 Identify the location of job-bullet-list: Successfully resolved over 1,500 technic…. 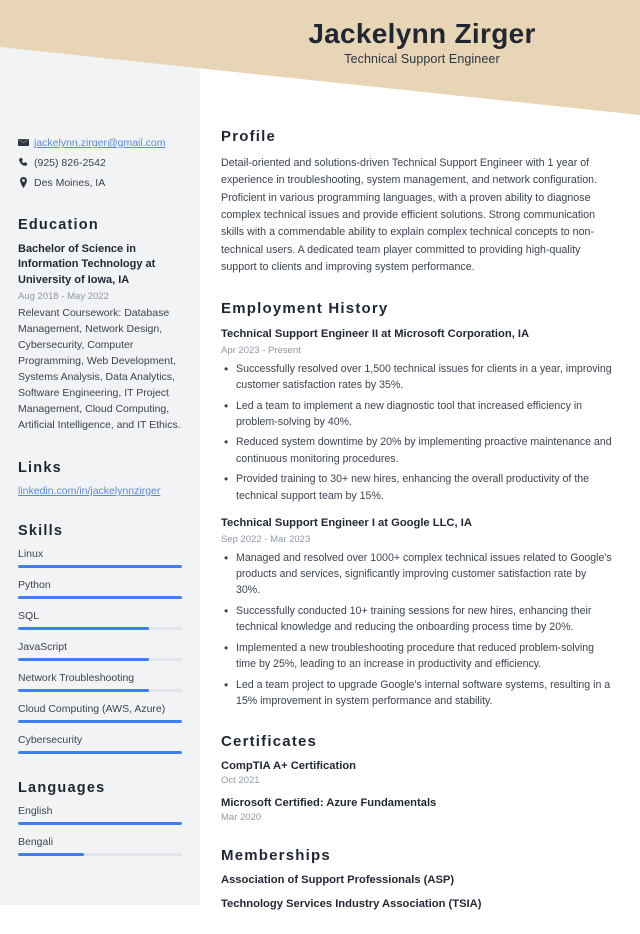
(416, 432).